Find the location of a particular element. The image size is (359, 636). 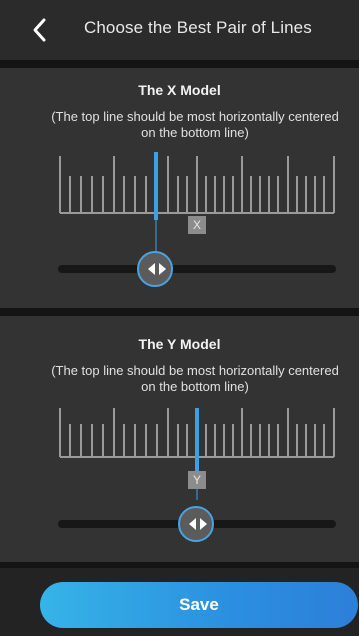

header-bar: Choose the Best Pair of Lines is located at coordinates (179, 30).